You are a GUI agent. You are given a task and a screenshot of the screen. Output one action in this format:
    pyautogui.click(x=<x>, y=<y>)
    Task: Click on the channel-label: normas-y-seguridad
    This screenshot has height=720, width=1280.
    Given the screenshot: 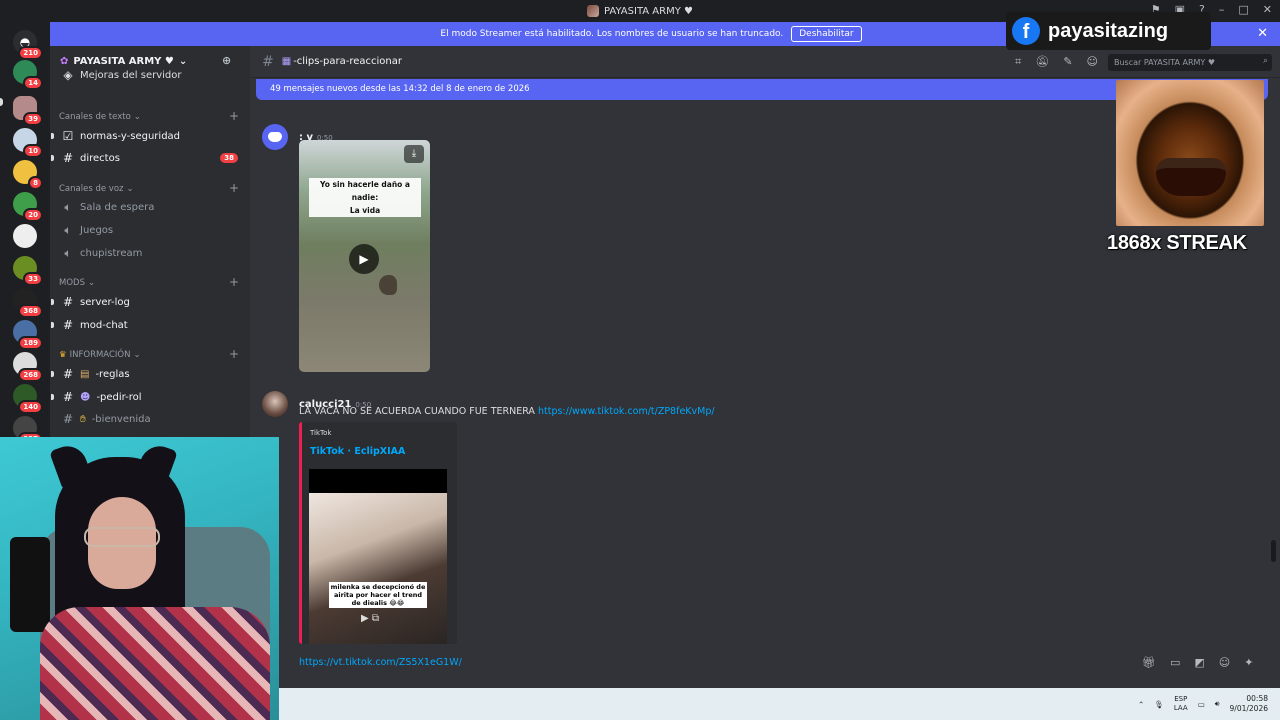 What is the action you would take?
    pyautogui.click(x=130, y=136)
    